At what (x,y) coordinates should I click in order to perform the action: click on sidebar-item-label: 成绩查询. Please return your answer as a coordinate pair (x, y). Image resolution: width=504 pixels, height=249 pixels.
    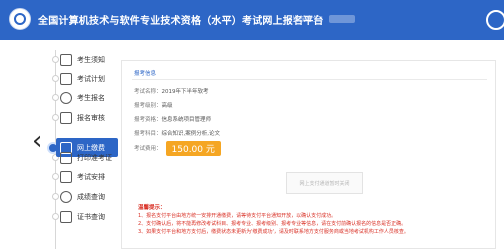
    Looking at the image, I should click on (91, 196).